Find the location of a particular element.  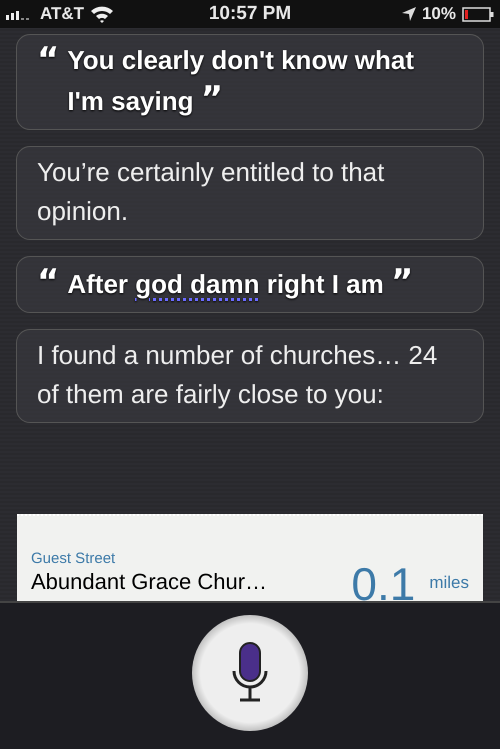

response-text: I found a number of churches… 24 of them are fairly close to you: is located at coordinates (237, 374).